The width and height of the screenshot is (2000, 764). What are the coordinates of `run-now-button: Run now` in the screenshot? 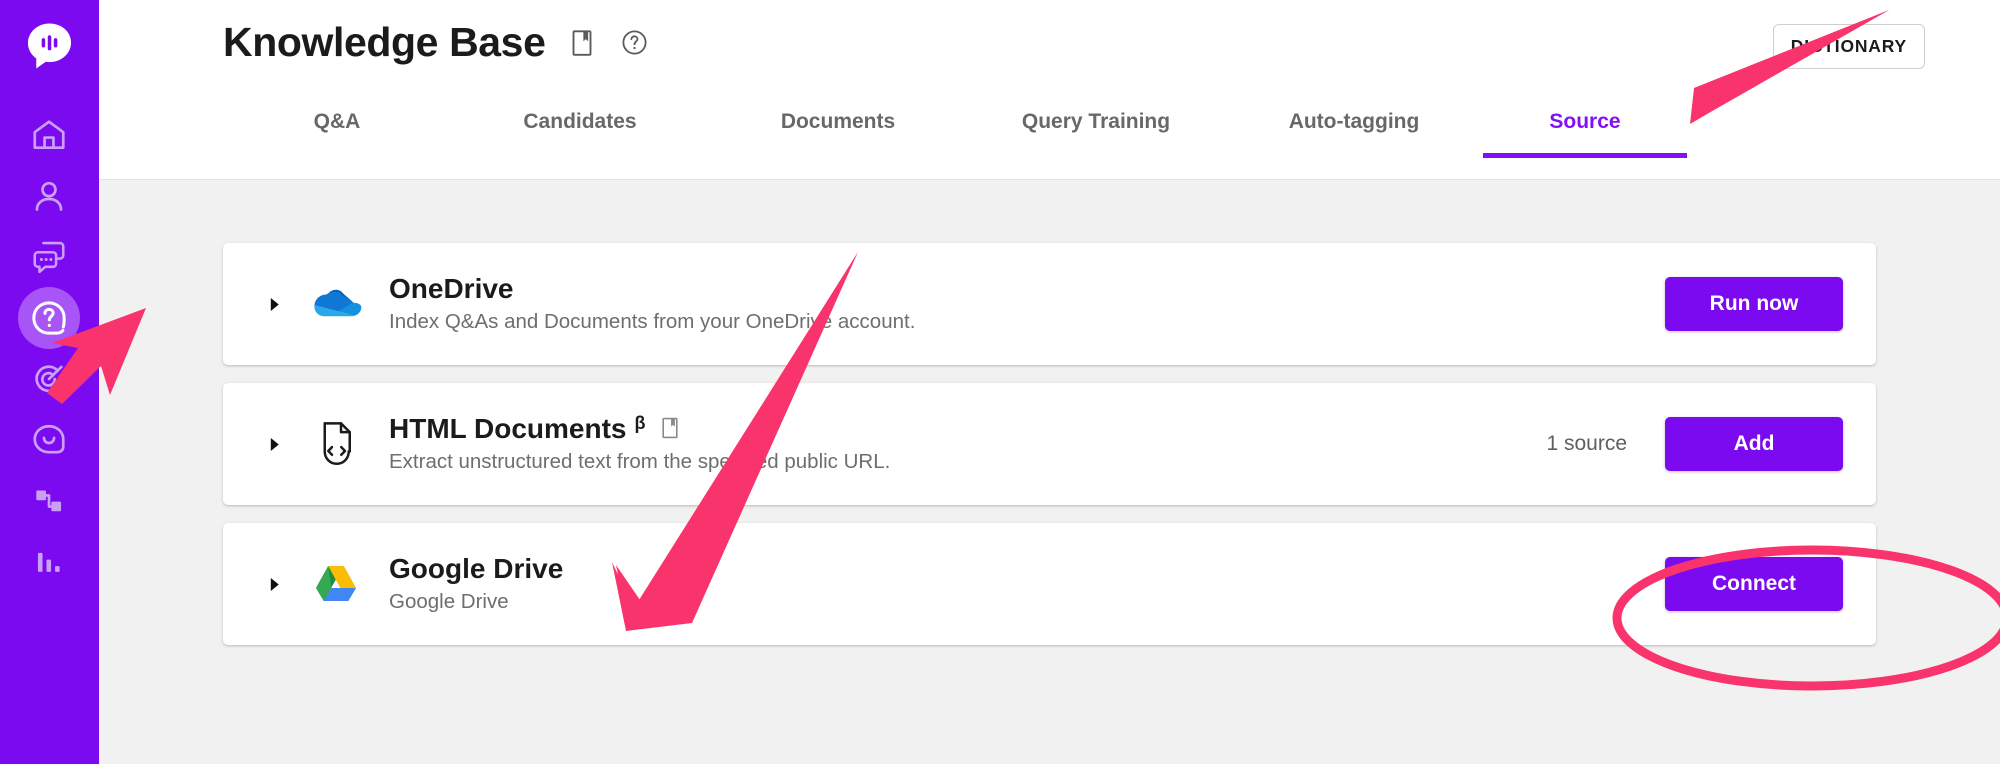 It's located at (1754, 304).